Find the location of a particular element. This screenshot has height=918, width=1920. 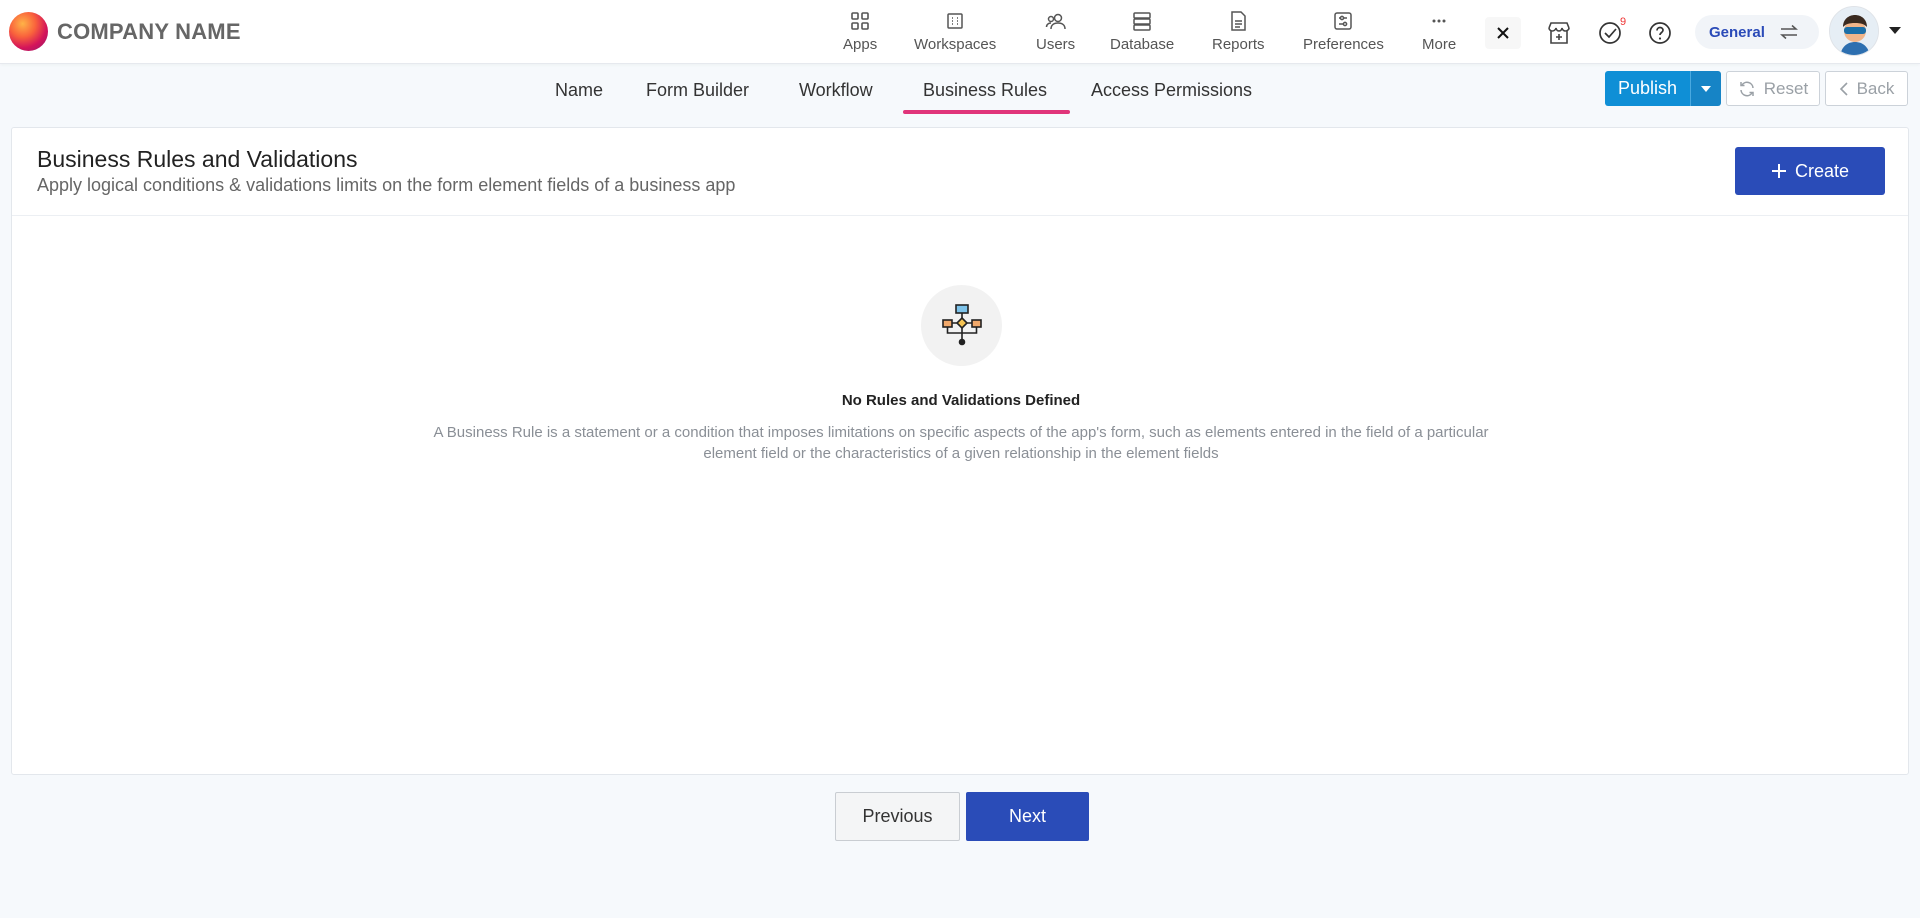

close-icon is located at coordinates (1503, 33).